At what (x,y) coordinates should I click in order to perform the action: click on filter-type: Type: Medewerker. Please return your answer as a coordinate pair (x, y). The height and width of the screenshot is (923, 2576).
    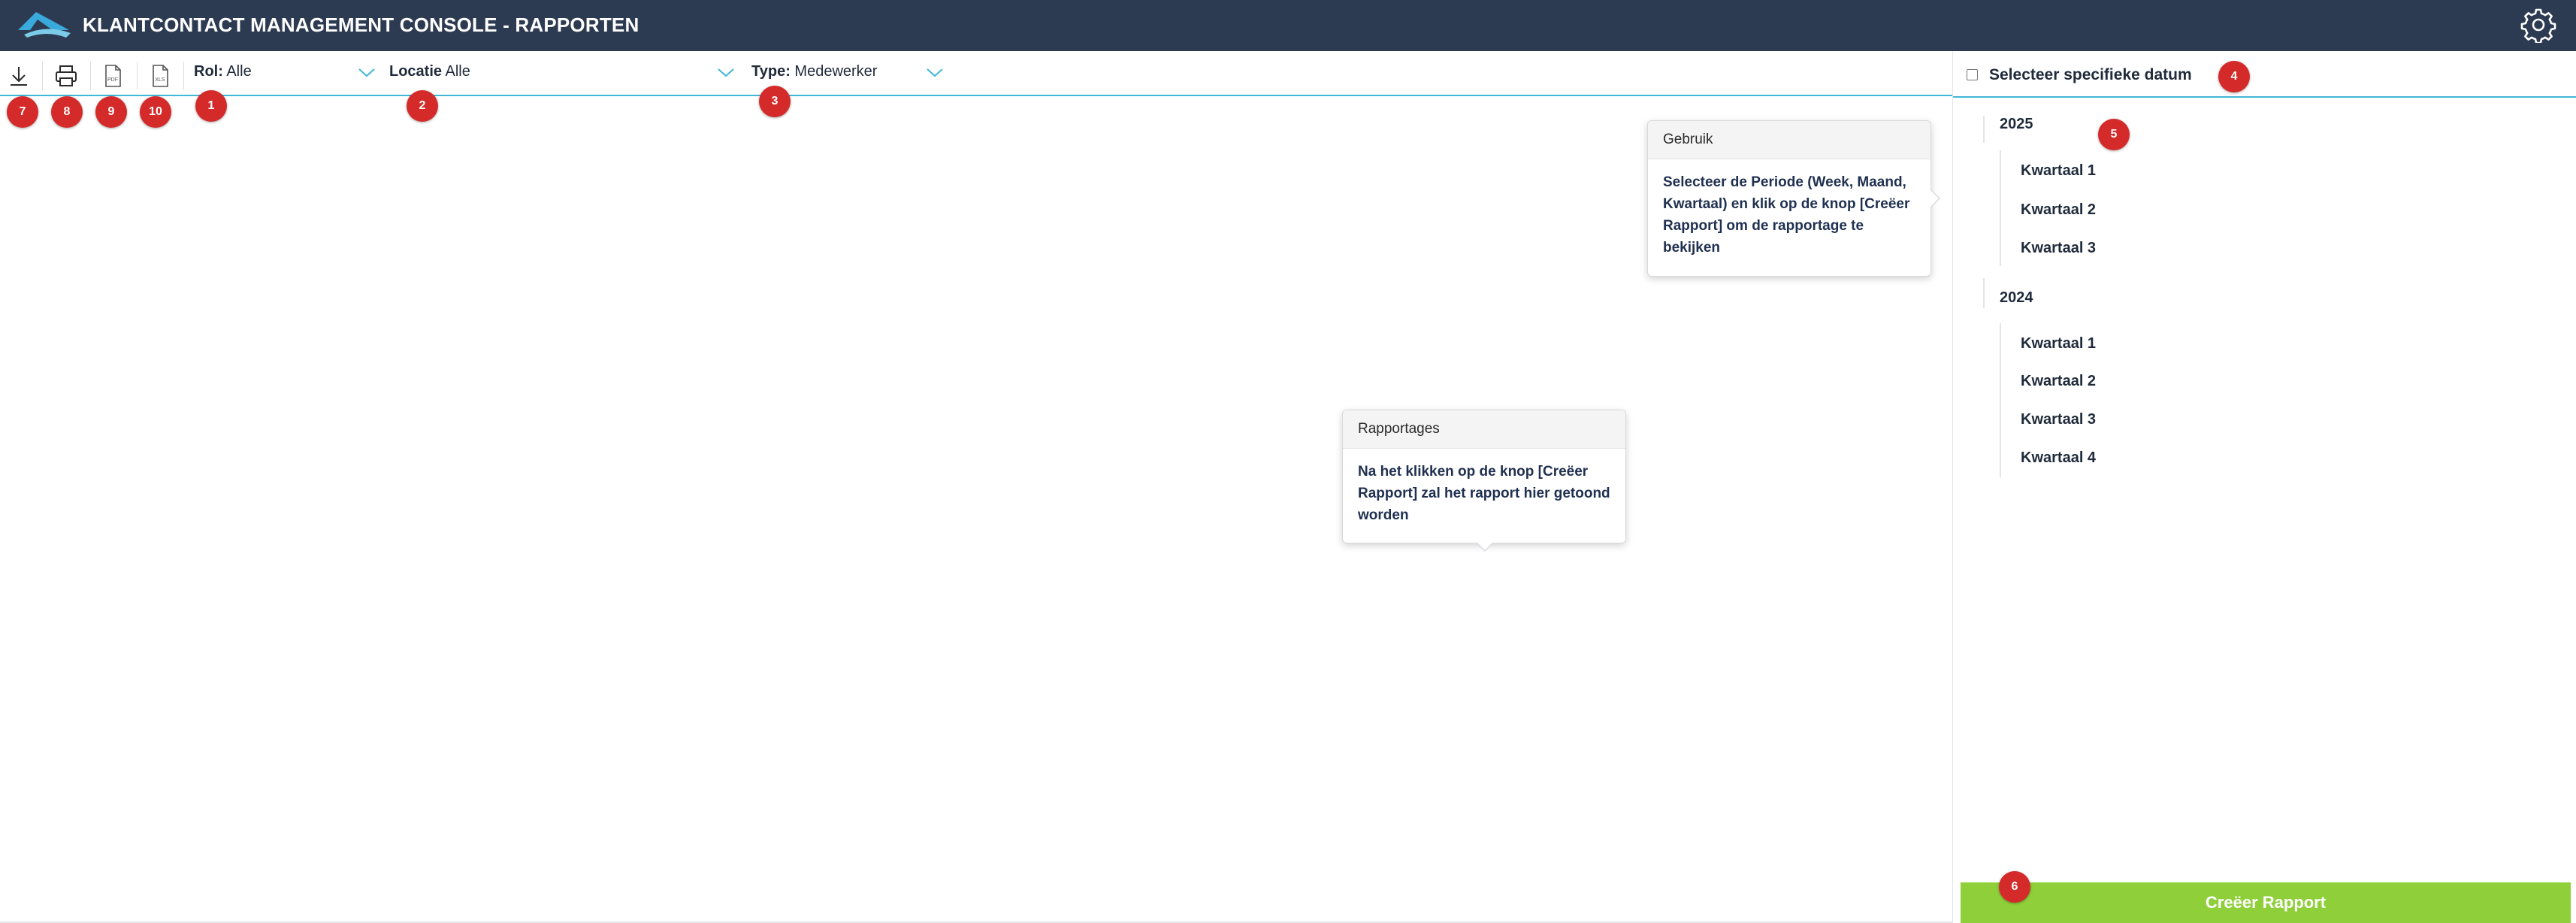
    Looking at the image, I should click on (814, 75).